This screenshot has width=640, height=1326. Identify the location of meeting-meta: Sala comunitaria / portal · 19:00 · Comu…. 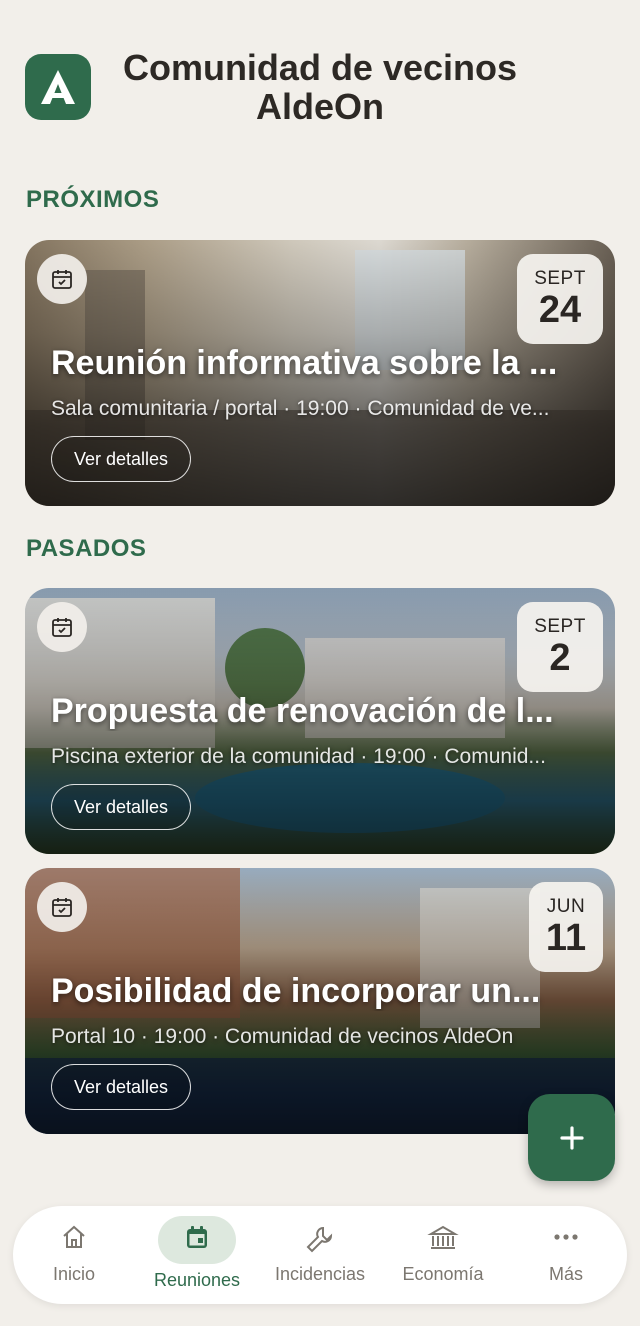
(300, 408).